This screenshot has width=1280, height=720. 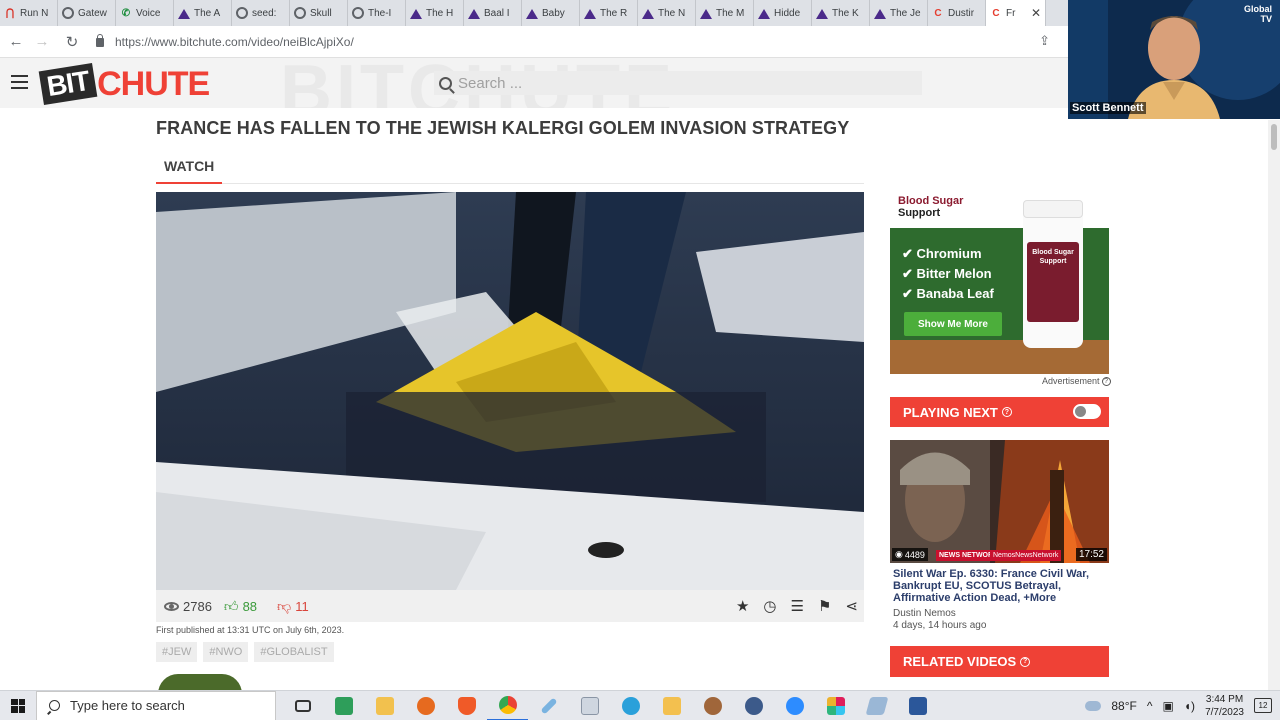 What do you see at coordinates (824, 606) in the screenshot?
I see `flag-icon: ⚑` at bounding box center [824, 606].